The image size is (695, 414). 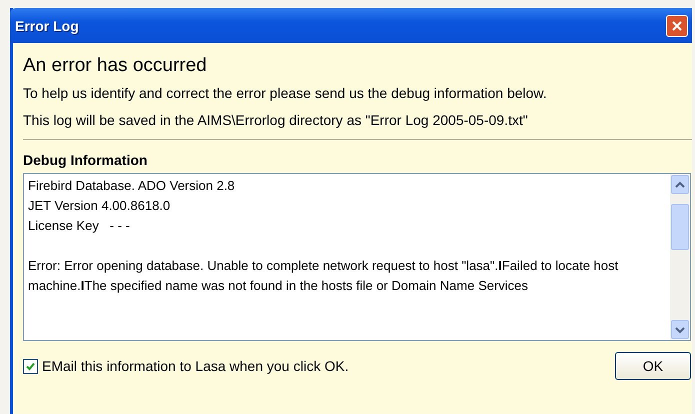 What do you see at coordinates (47, 26) in the screenshot?
I see `window-title: Error Log` at bounding box center [47, 26].